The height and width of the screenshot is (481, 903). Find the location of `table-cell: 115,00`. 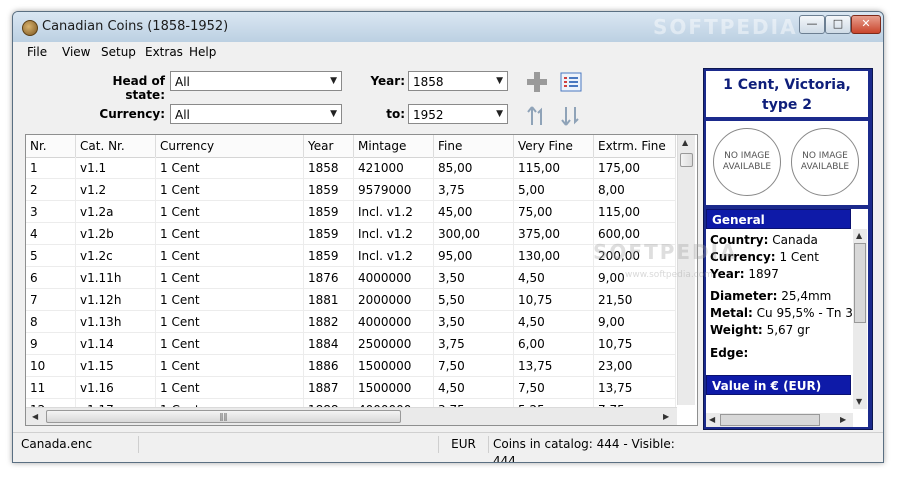

table-cell: 115,00 is located at coordinates (635, 212).